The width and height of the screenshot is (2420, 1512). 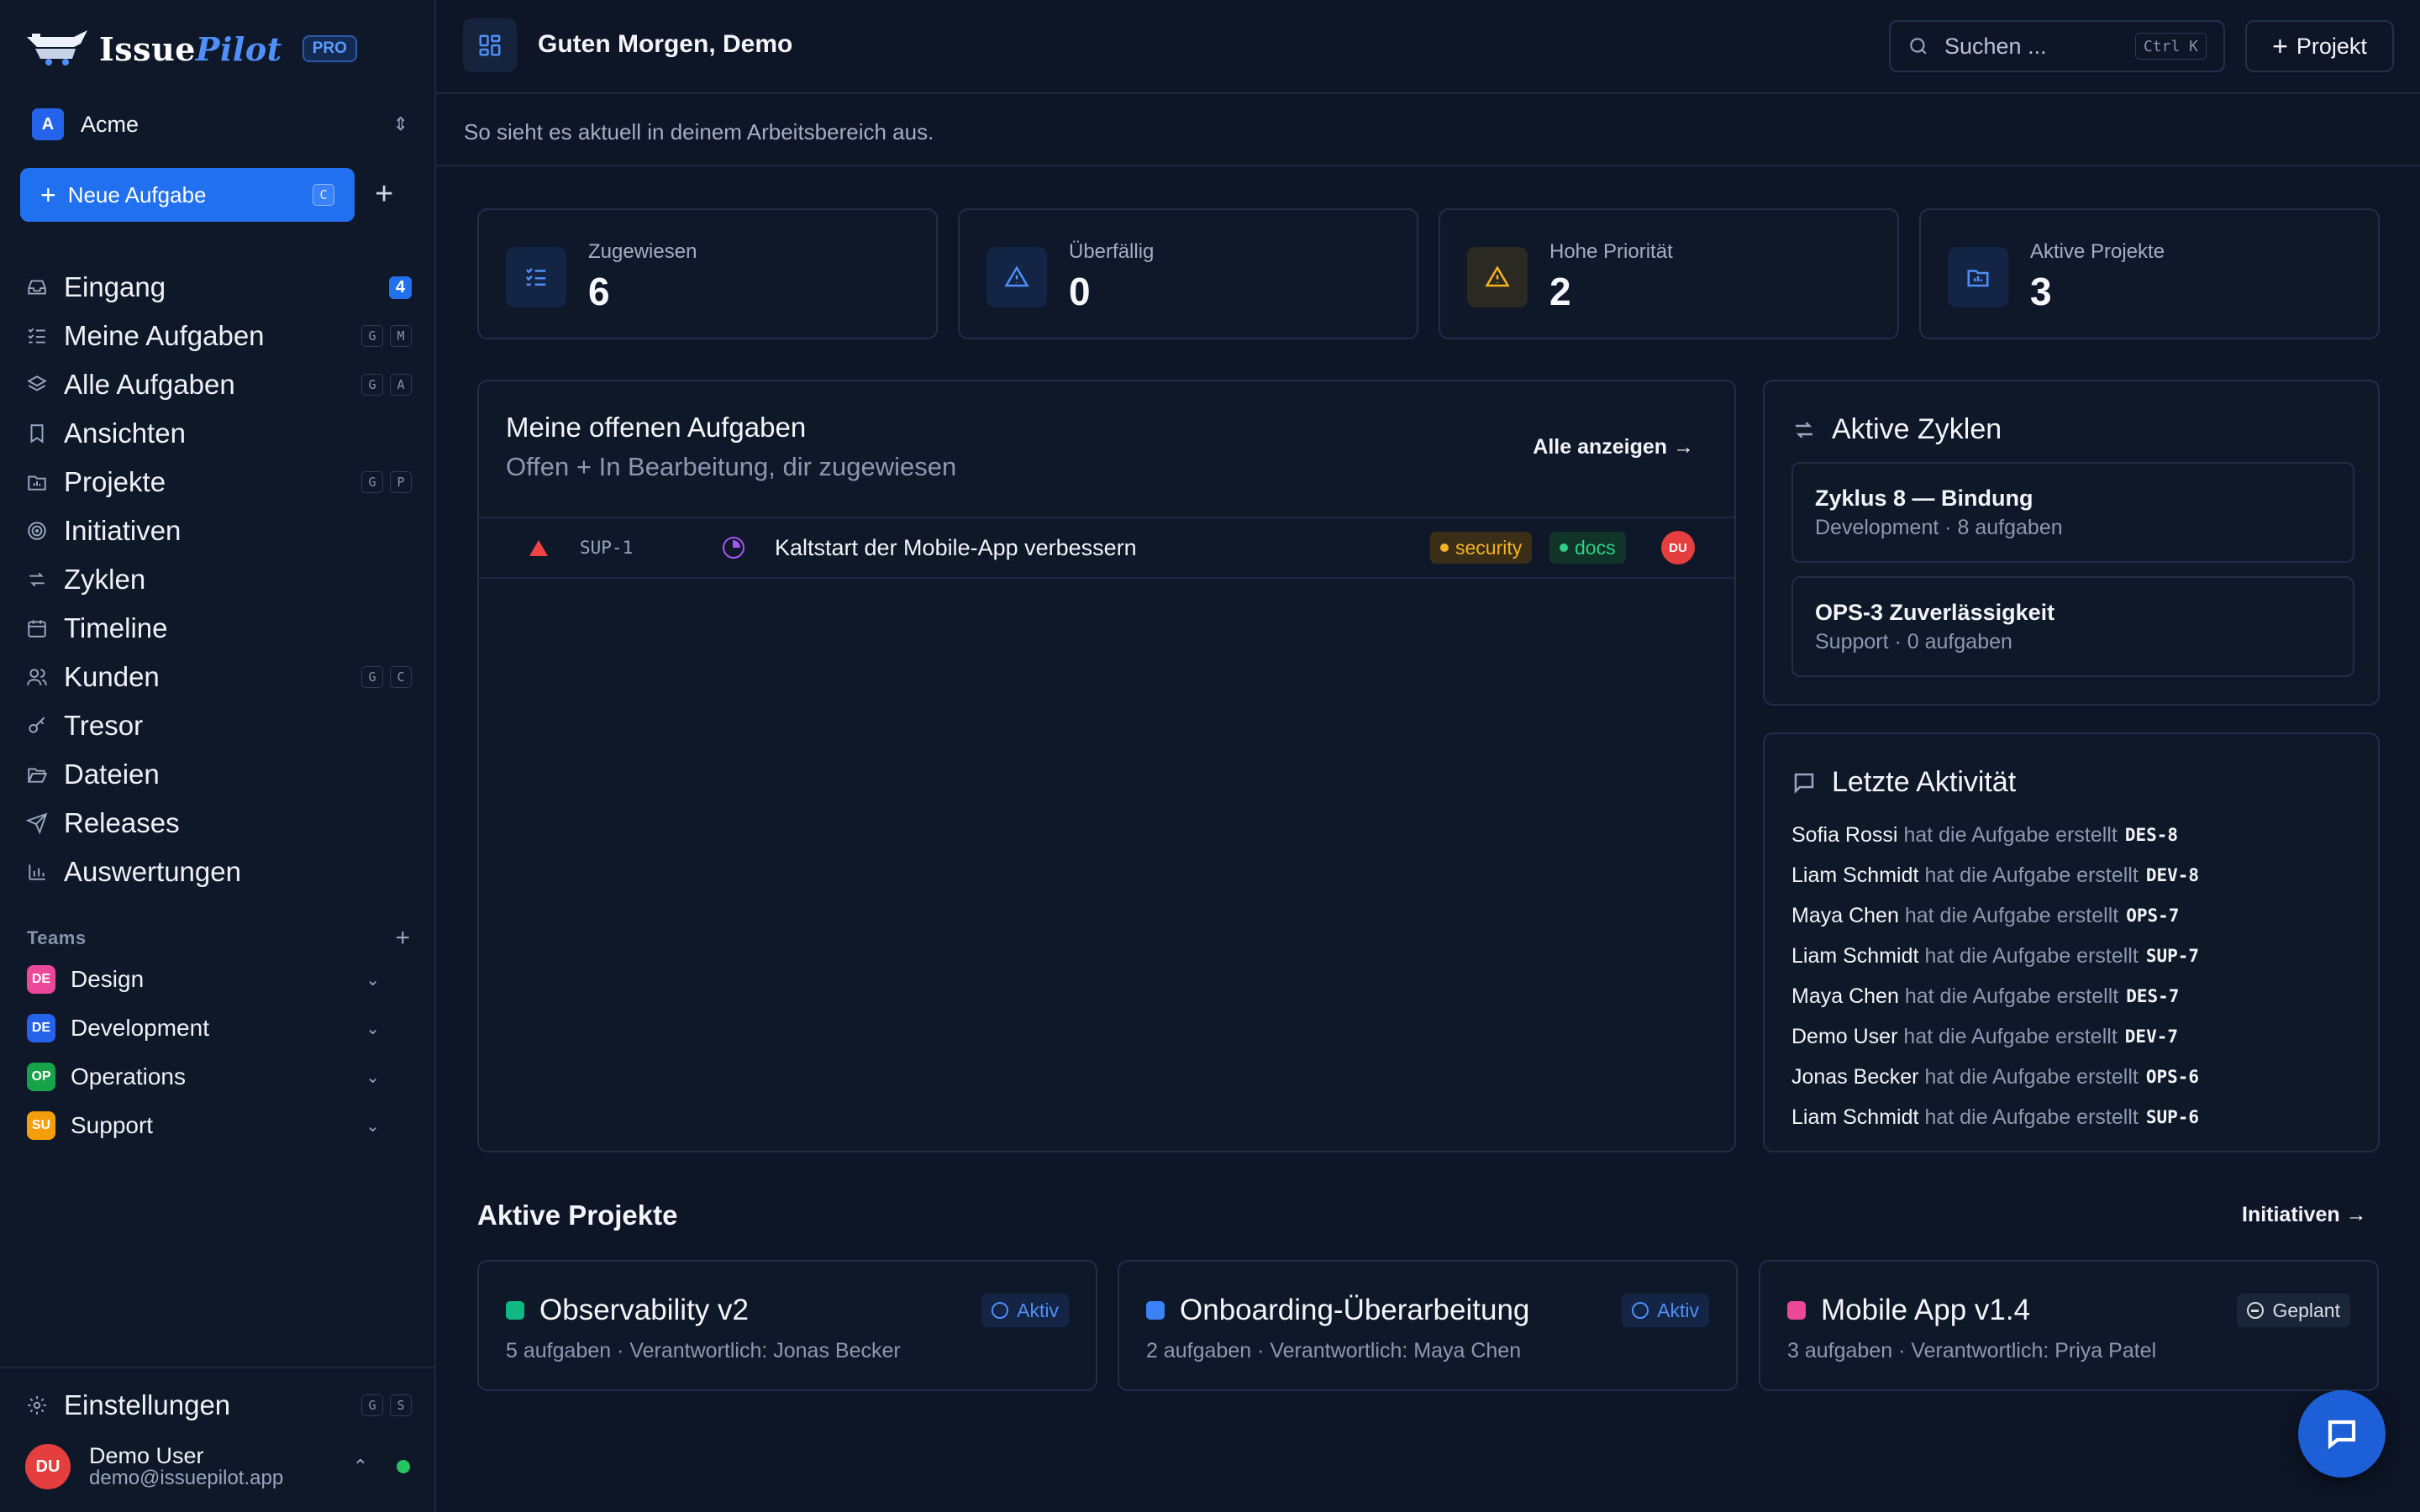 I want to click on activity-item: Sofia Rossi hat die Aufgabe erstellt DES-8, so click(x=2077, y=835).